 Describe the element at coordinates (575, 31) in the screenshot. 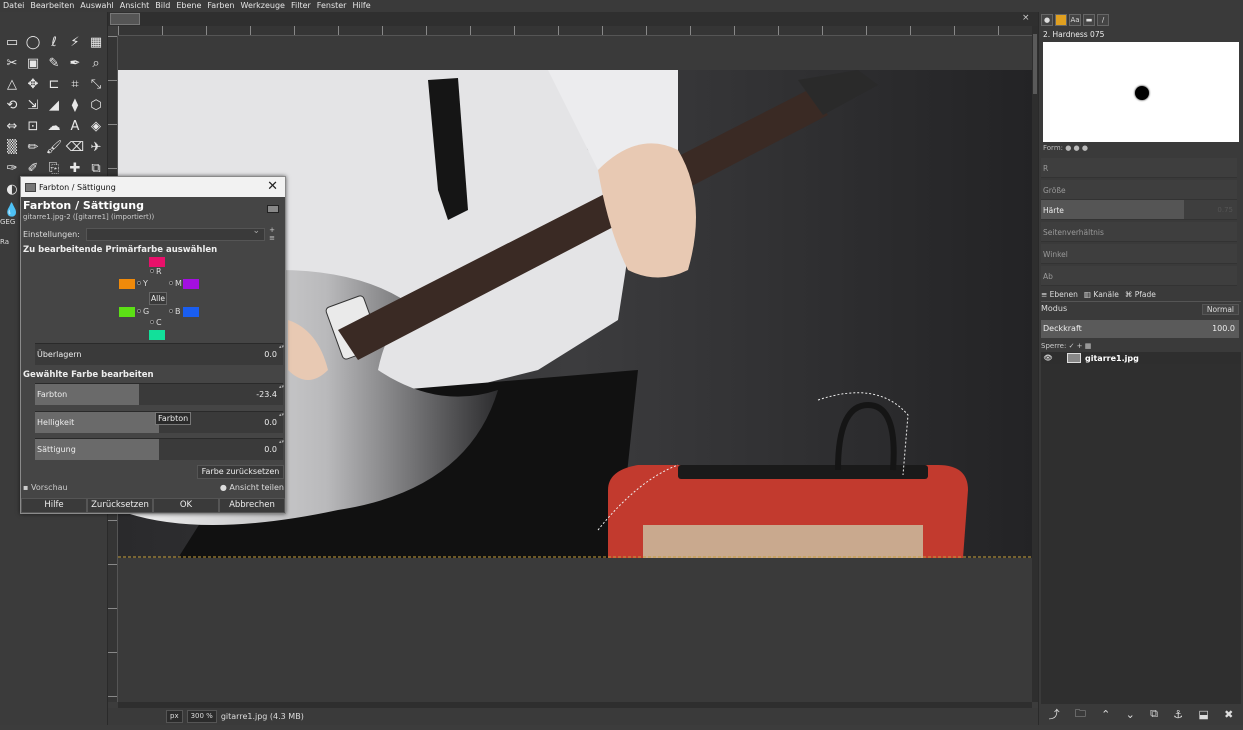

I see `horizontal-ruler` at that location.